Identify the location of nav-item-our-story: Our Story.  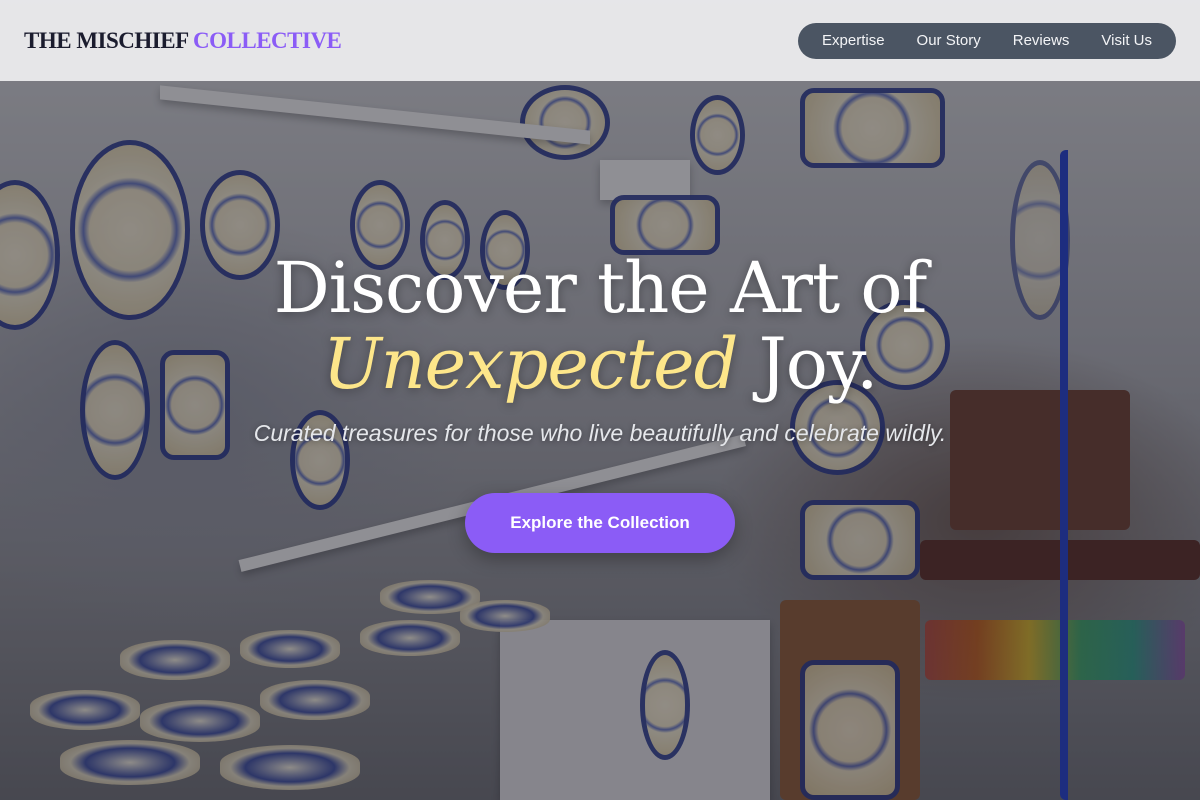
(949, 41).